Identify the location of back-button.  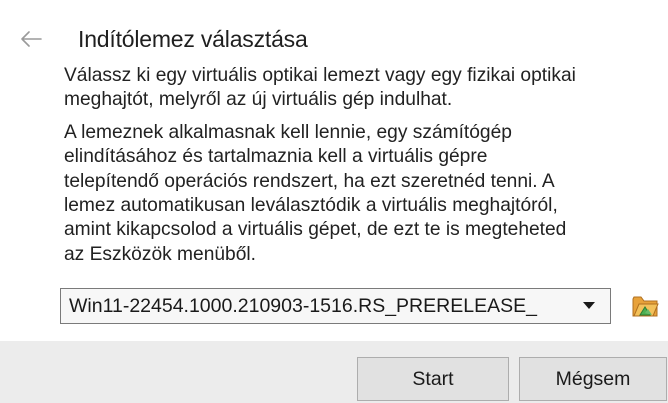
(31, 39).